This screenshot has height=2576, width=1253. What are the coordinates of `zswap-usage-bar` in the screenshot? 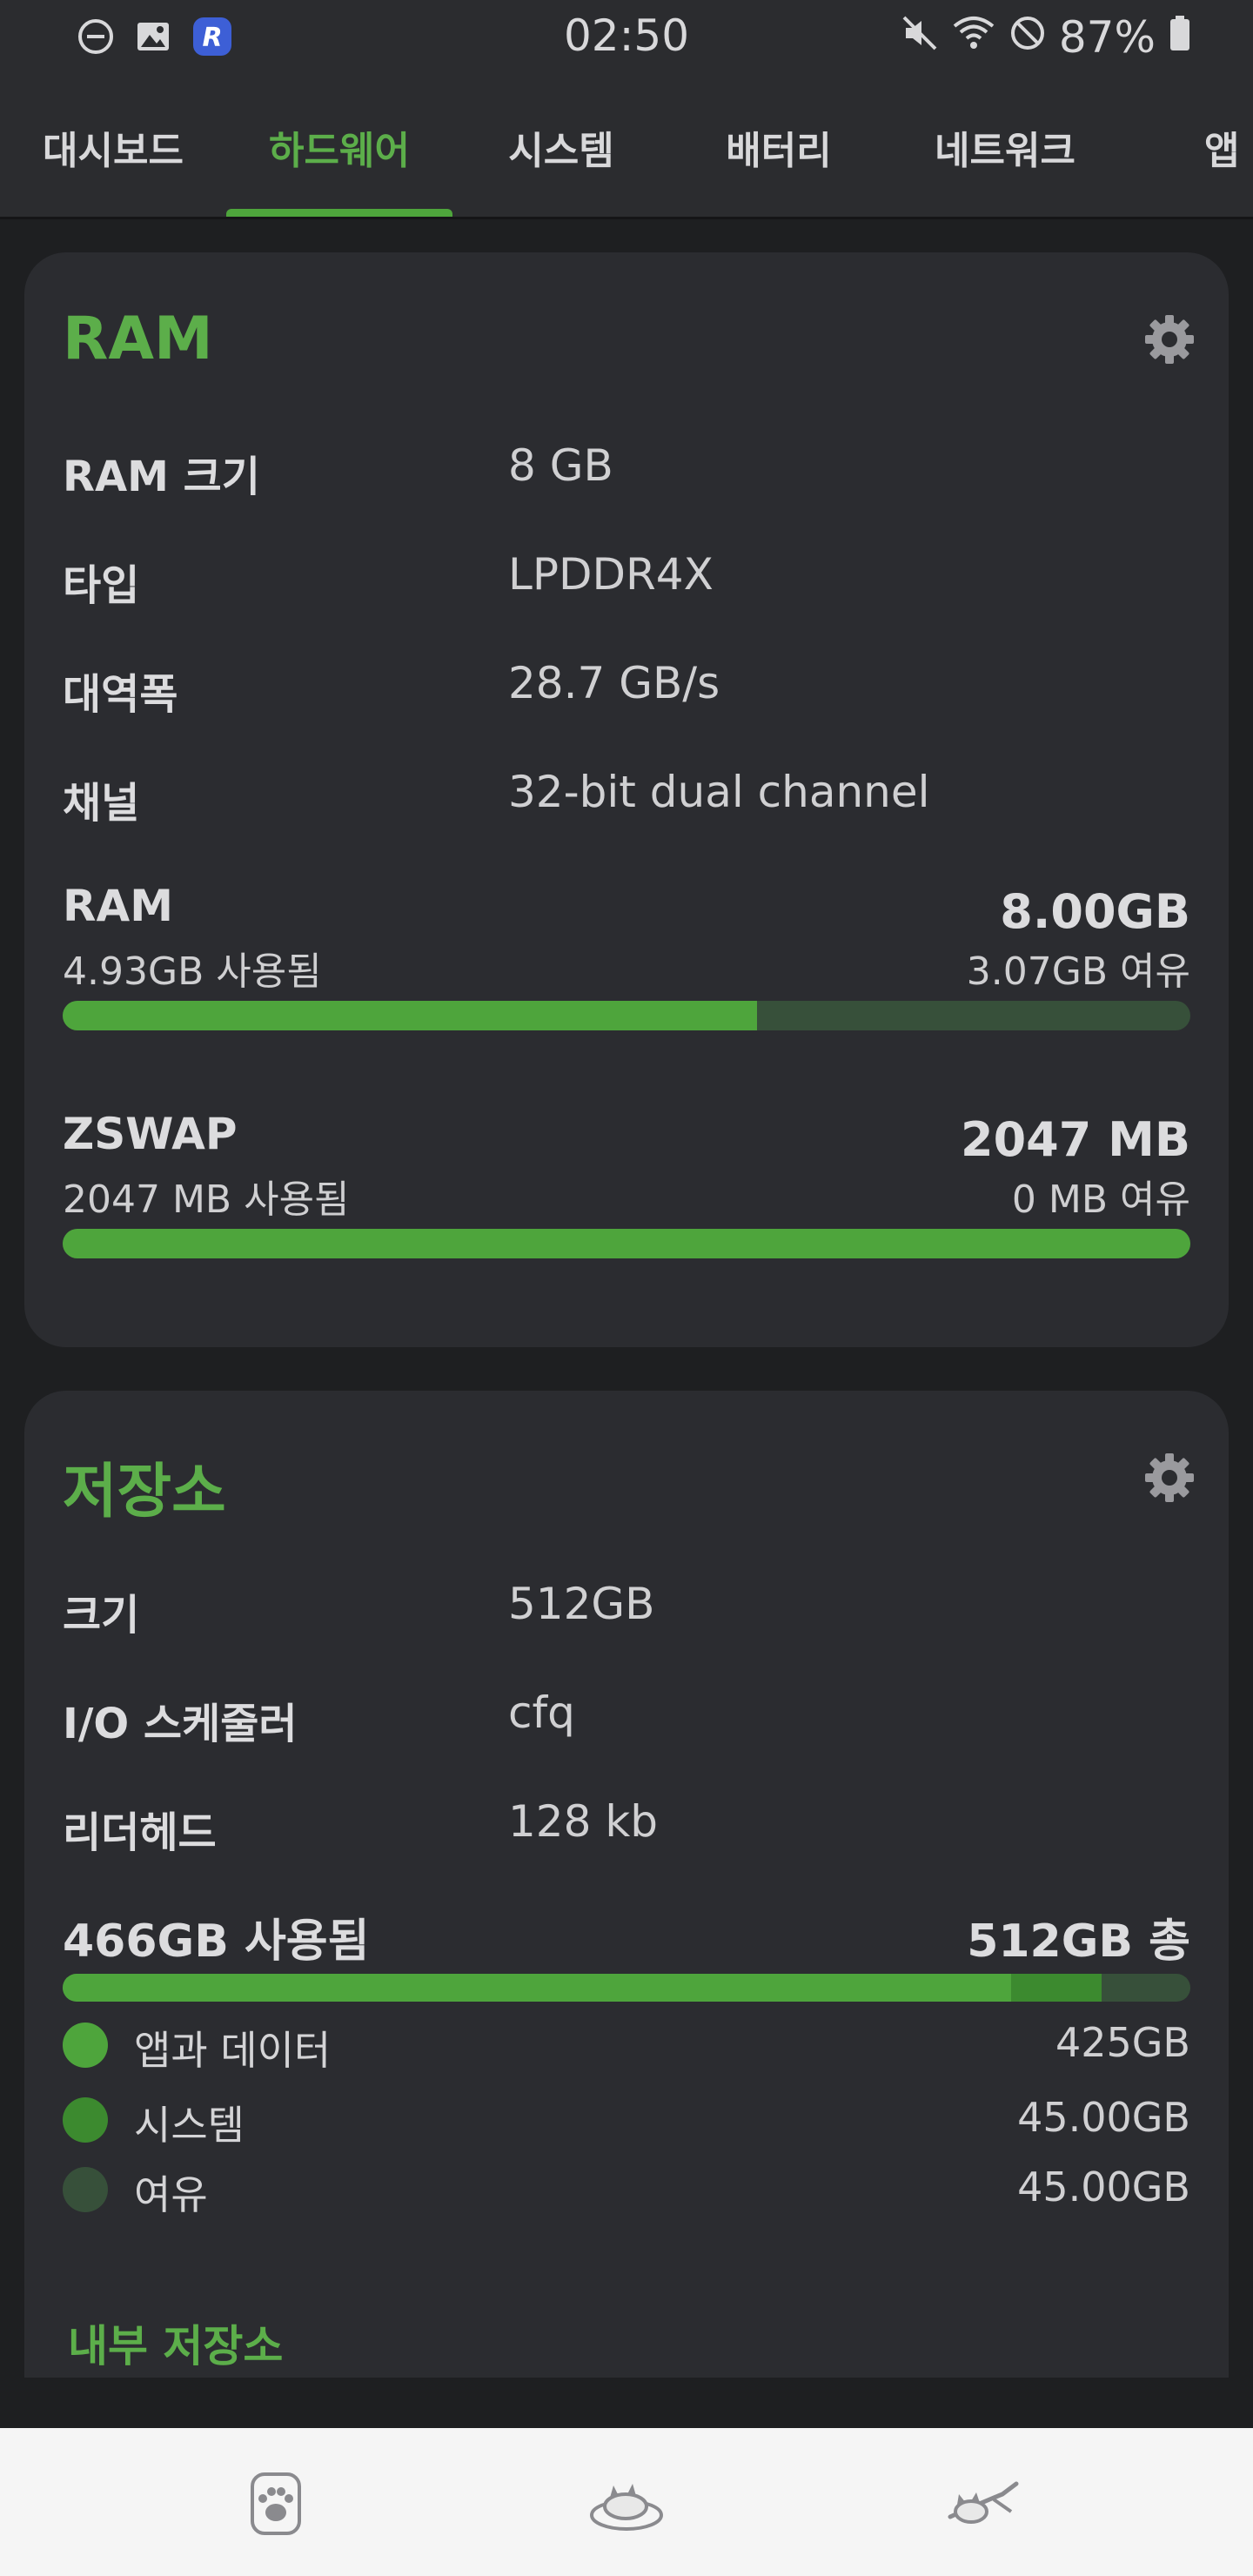 It's located at (626, 1243).